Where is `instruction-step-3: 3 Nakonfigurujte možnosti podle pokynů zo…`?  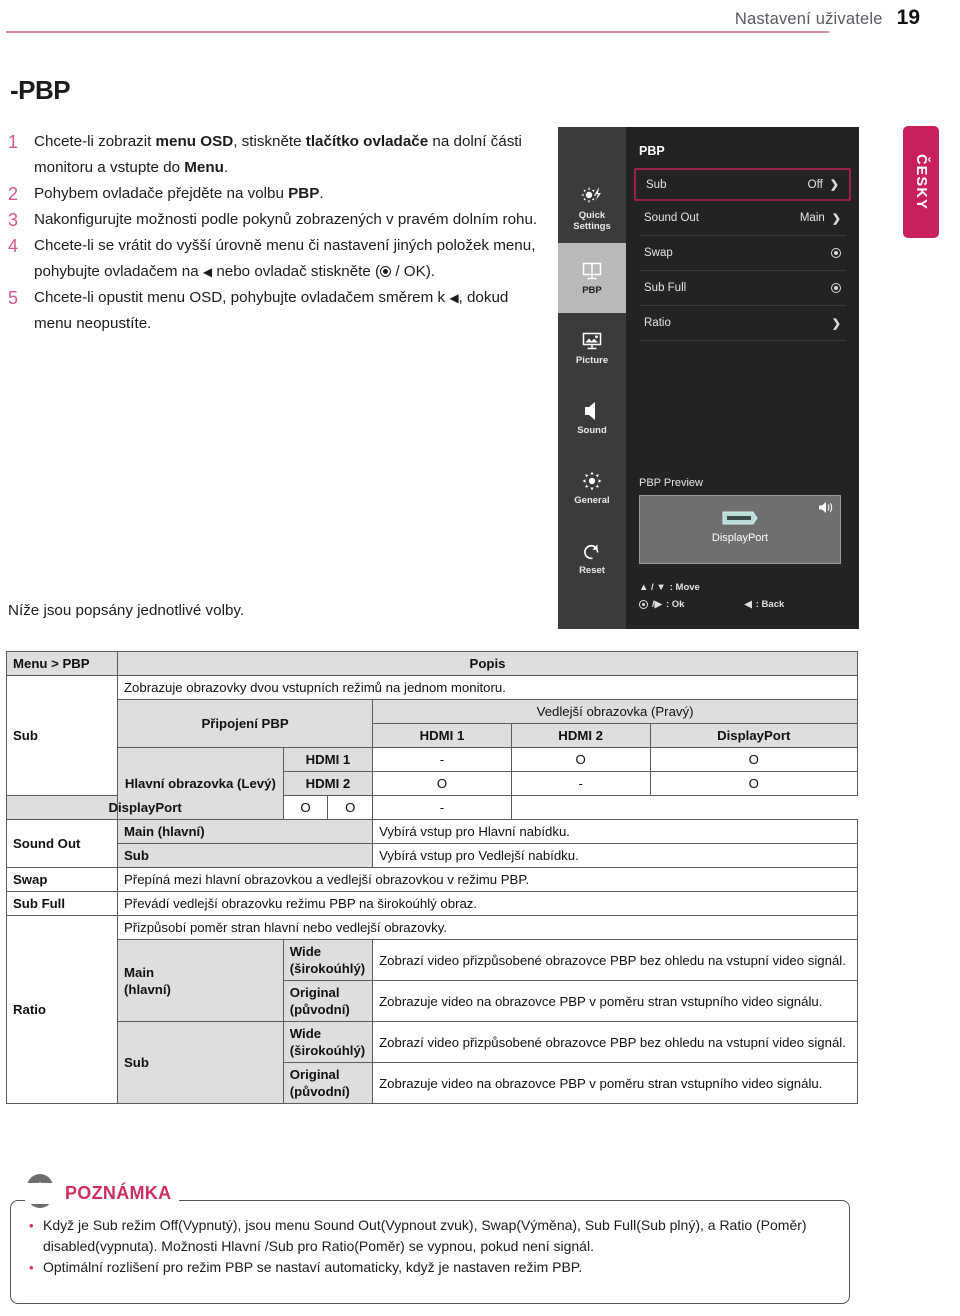
instruction-step-3: 3 Nakonfigurujte možnosti podle pokynů zo… is located at coordinates (278, 220).